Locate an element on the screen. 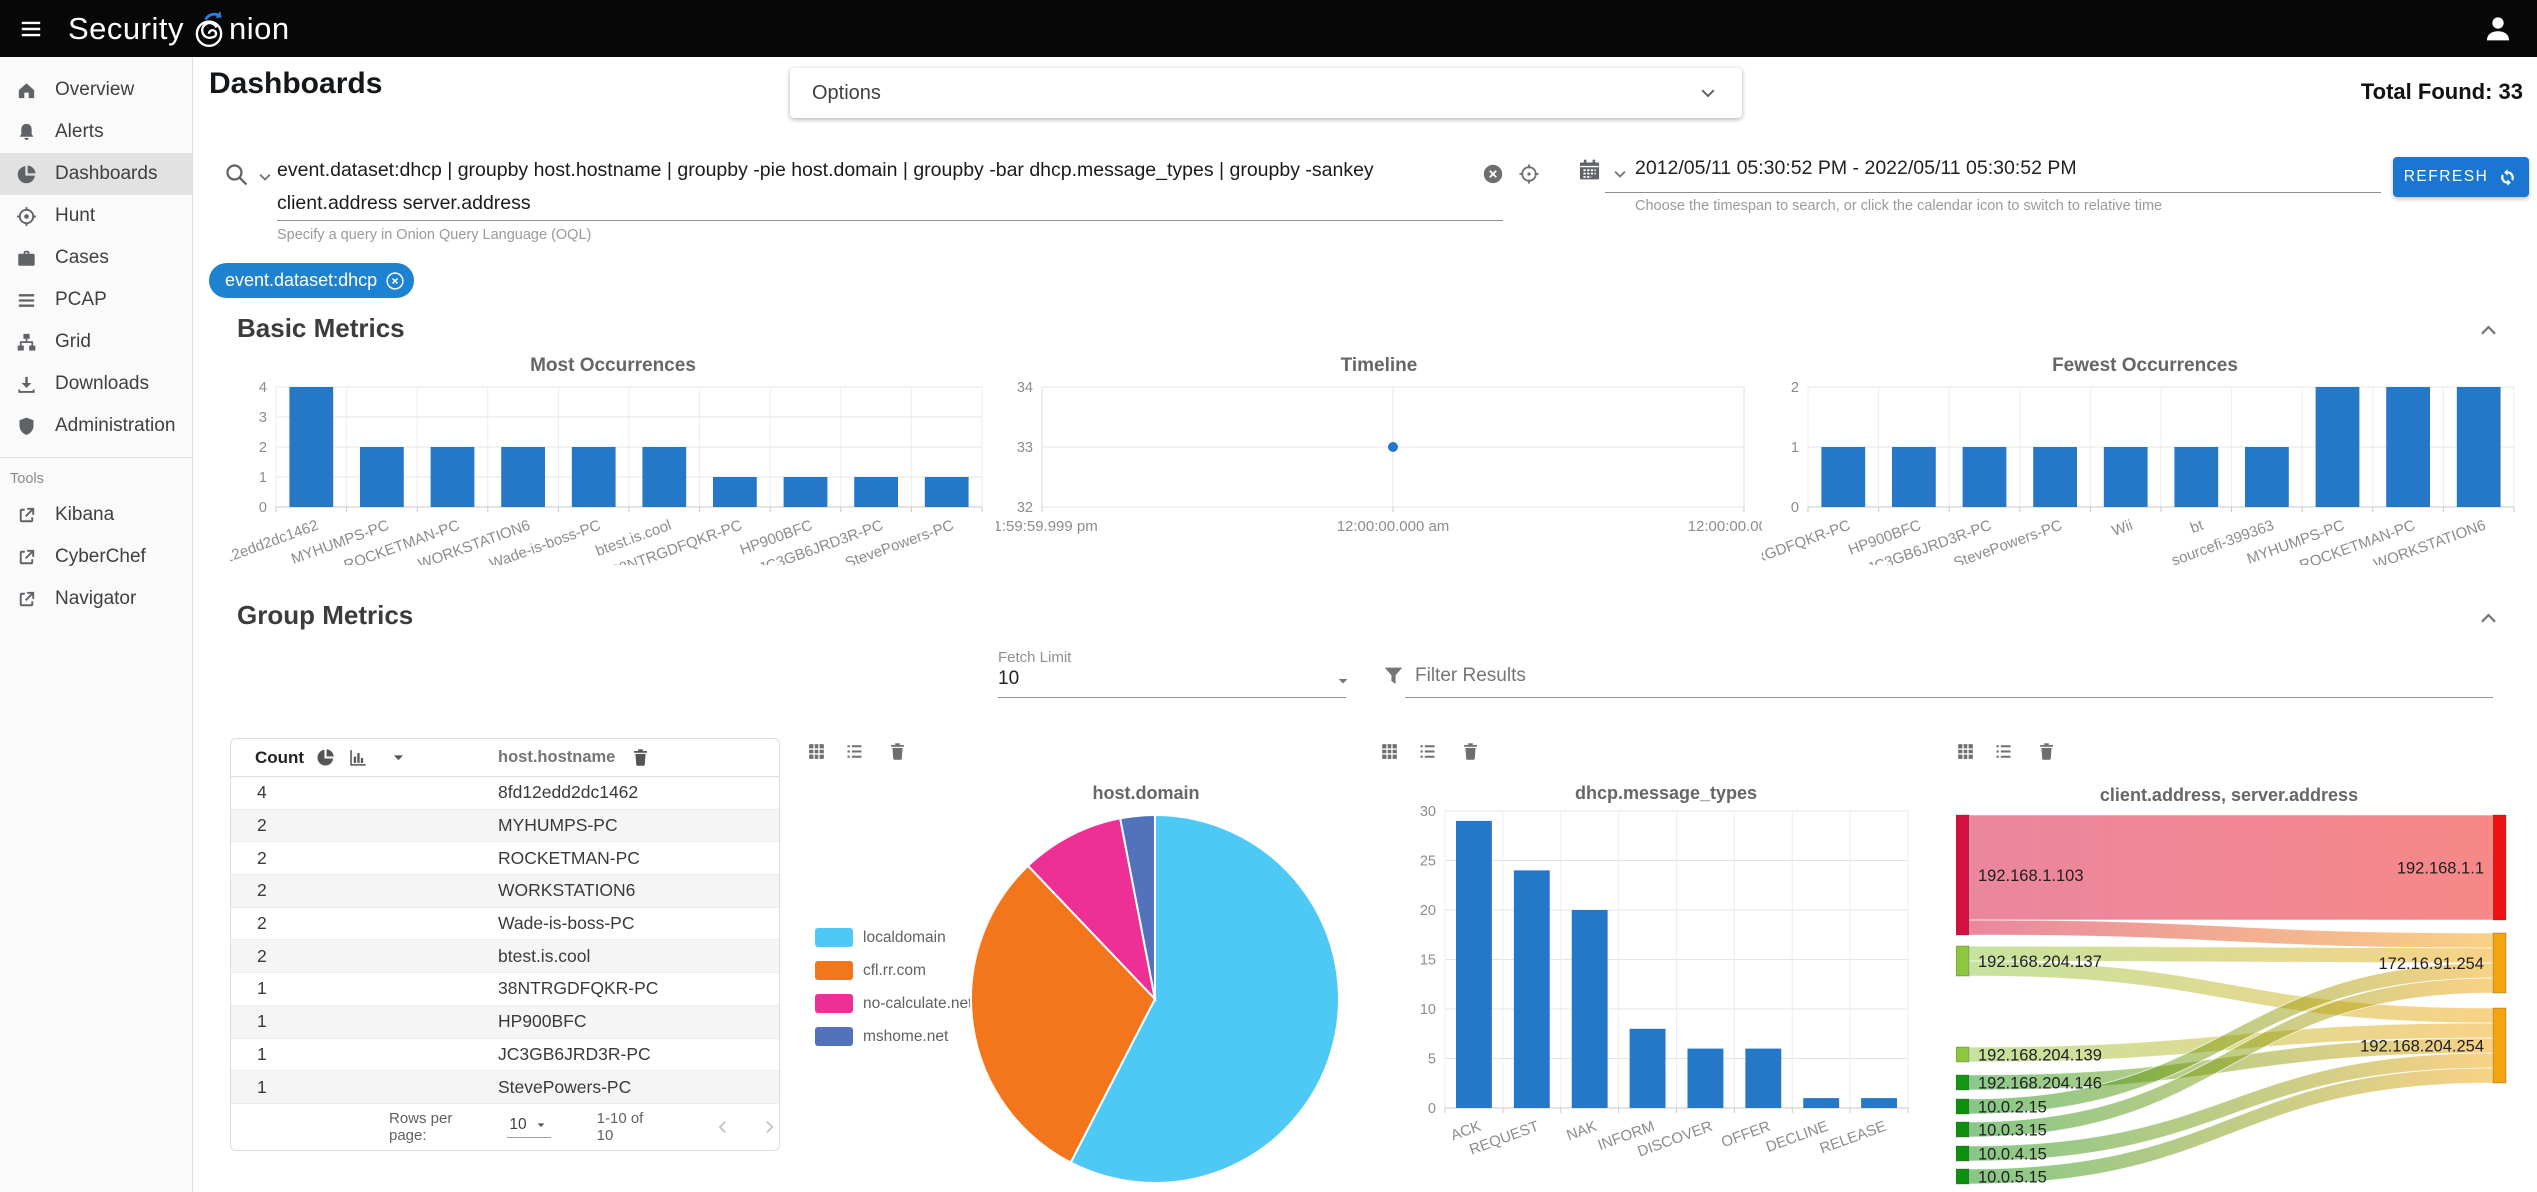 The width and height of the screenshot is (2537, 1192). sidebar-item-cases: Cases is located at coordinates (96, 258).